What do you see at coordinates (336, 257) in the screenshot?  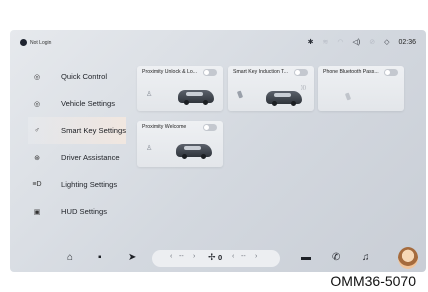 I see `phone-icon: ✆` at bounding box center [336, 257].